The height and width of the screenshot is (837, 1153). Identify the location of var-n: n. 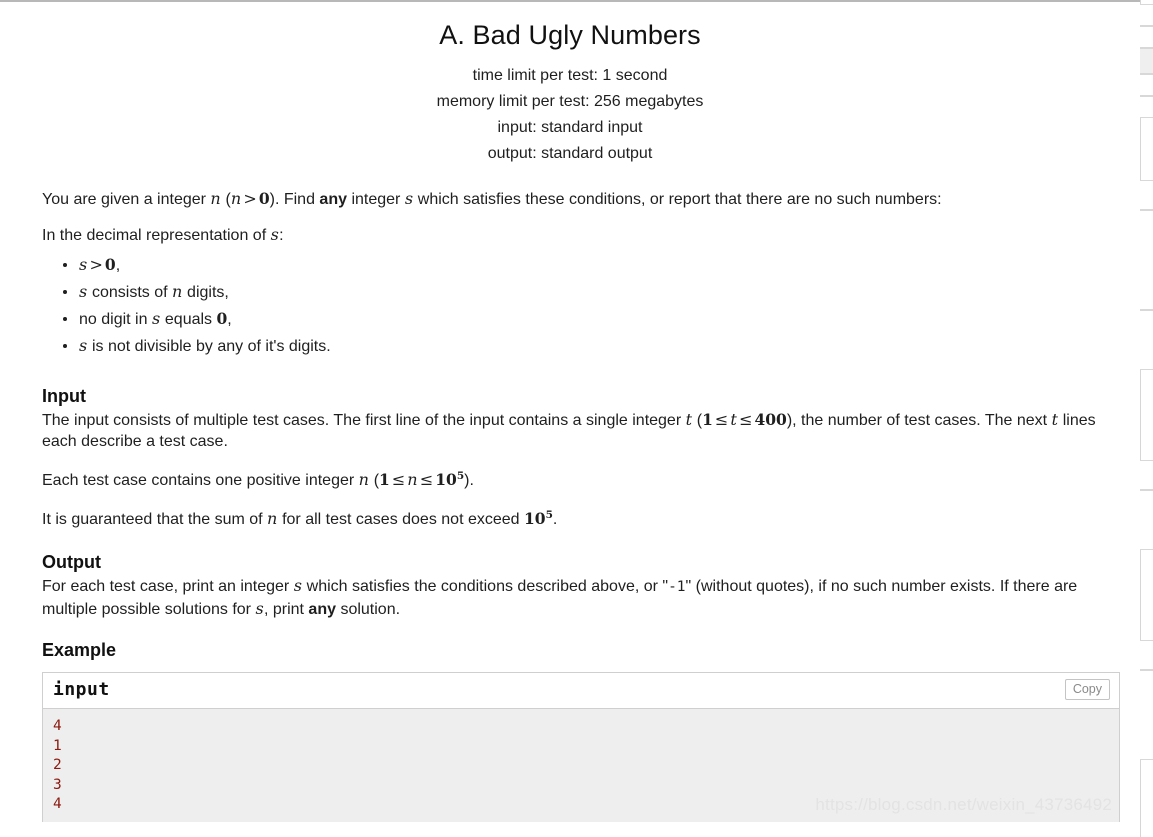
(216, 198).